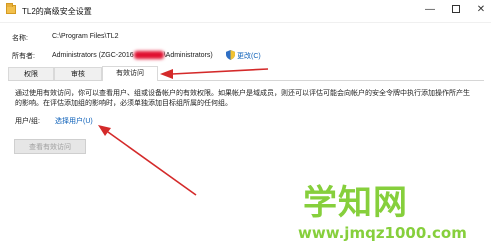 This screenshot has width=491, height=252. I want to click on watermark-site: www.jmqz1000.com, so click(382, 233).